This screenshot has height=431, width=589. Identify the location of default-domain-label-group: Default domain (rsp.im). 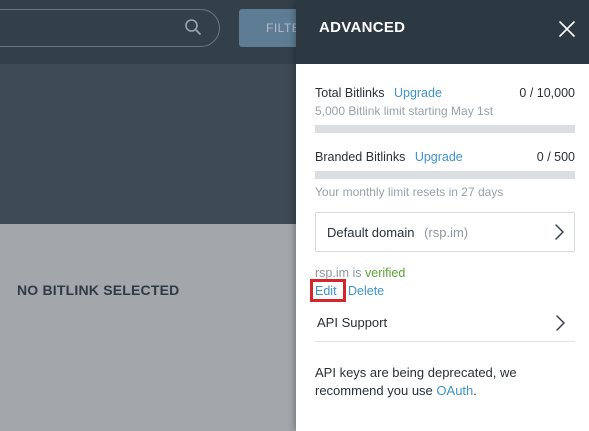
(397, 232).